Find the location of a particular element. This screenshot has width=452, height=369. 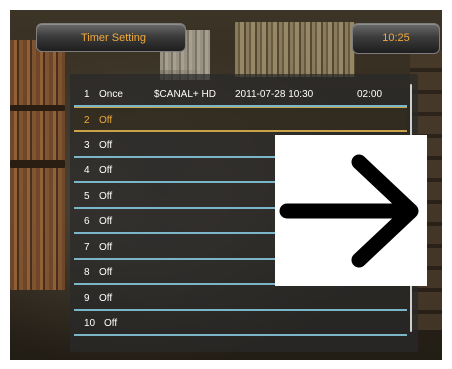

timer-number: 2 is located at coordinates (87, 120).